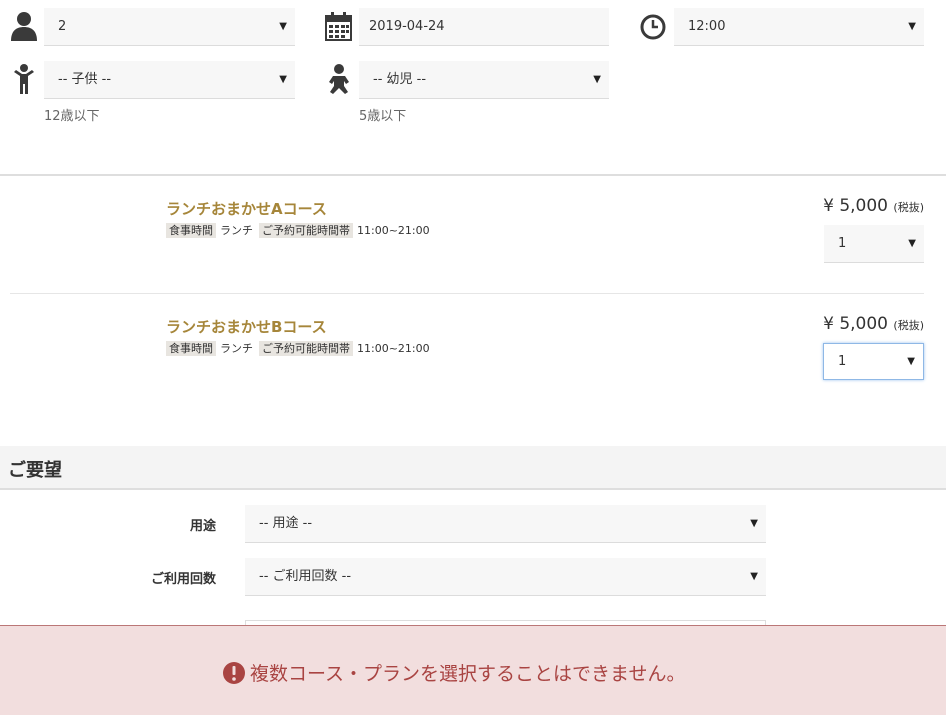  Describe the element at coordinates (24, 26) in the screenshot. I see `person-icon` at that location.